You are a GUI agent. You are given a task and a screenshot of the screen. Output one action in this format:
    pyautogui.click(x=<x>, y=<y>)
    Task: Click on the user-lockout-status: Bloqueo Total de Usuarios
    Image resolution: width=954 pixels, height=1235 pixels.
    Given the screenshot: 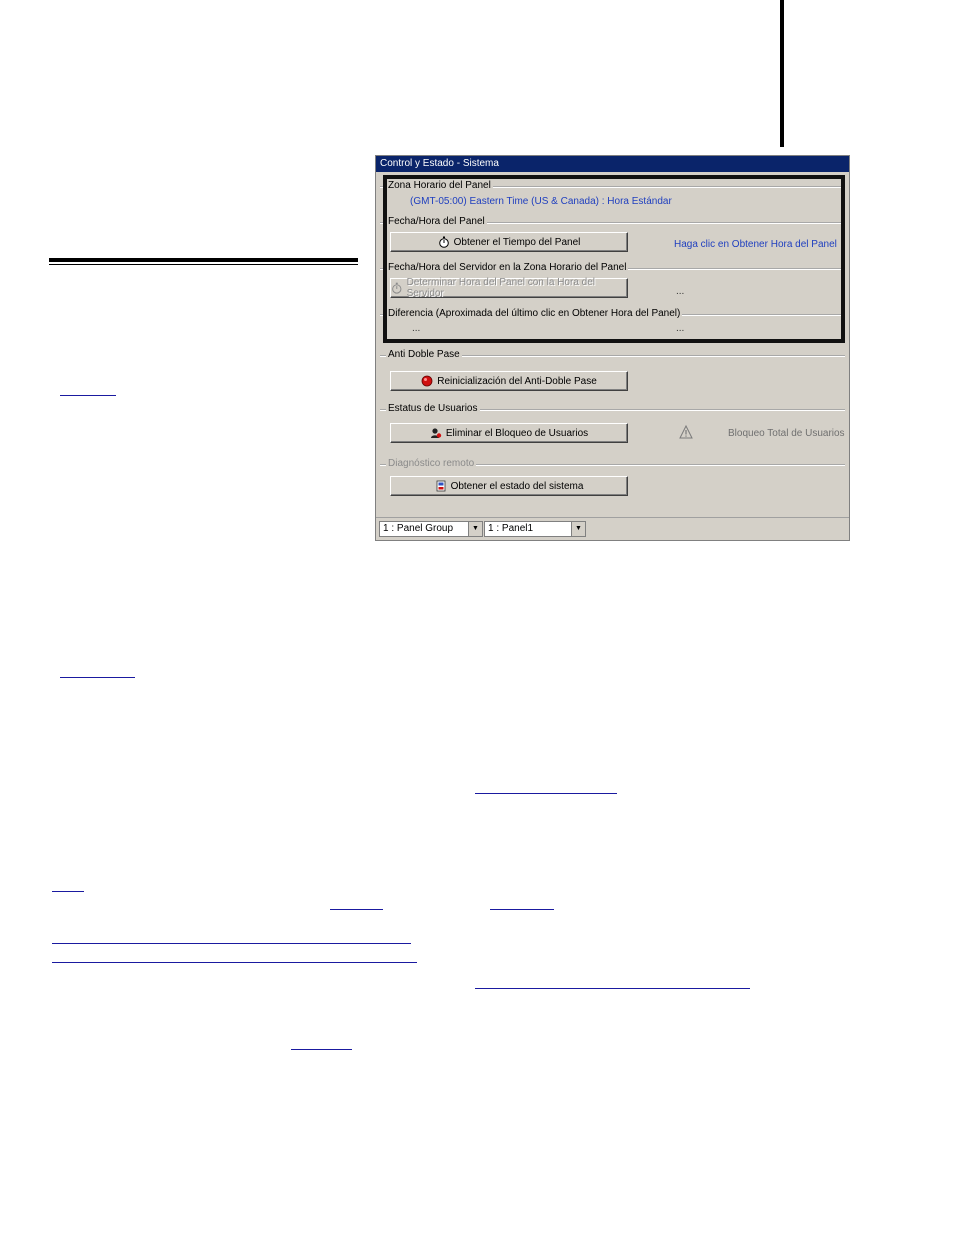 What is the action you would take?
    pyautogui.click(x=786, y=433)
    